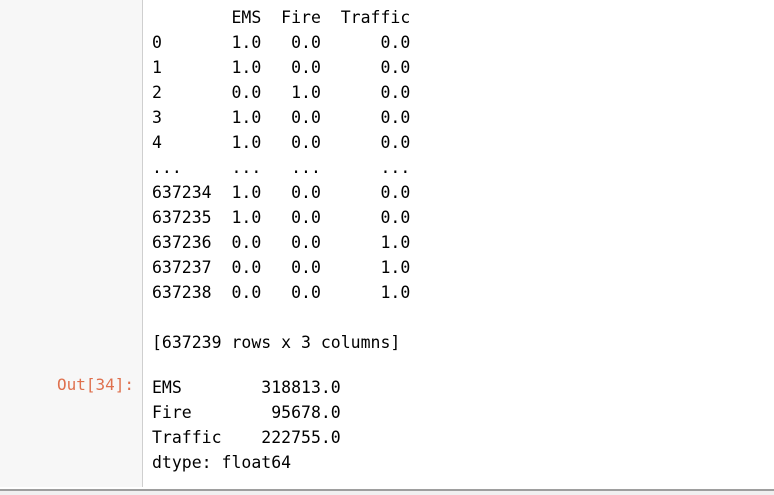 The height and width of the screenshot is (495, 774). Describe the element at coordinates (95, 384) in the screenshot. I see `output-prompt: Out[34]:` at that location.